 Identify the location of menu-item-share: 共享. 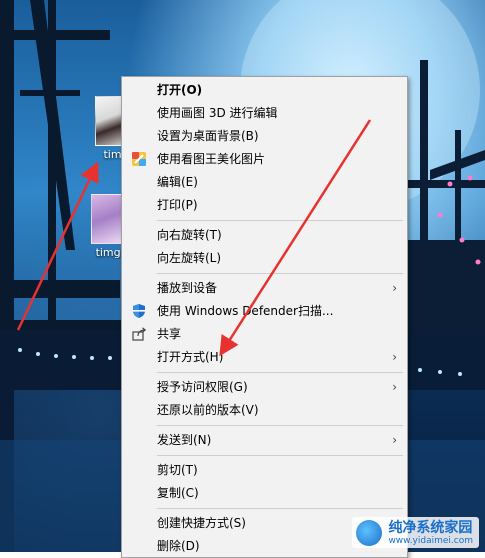
(264, 334).